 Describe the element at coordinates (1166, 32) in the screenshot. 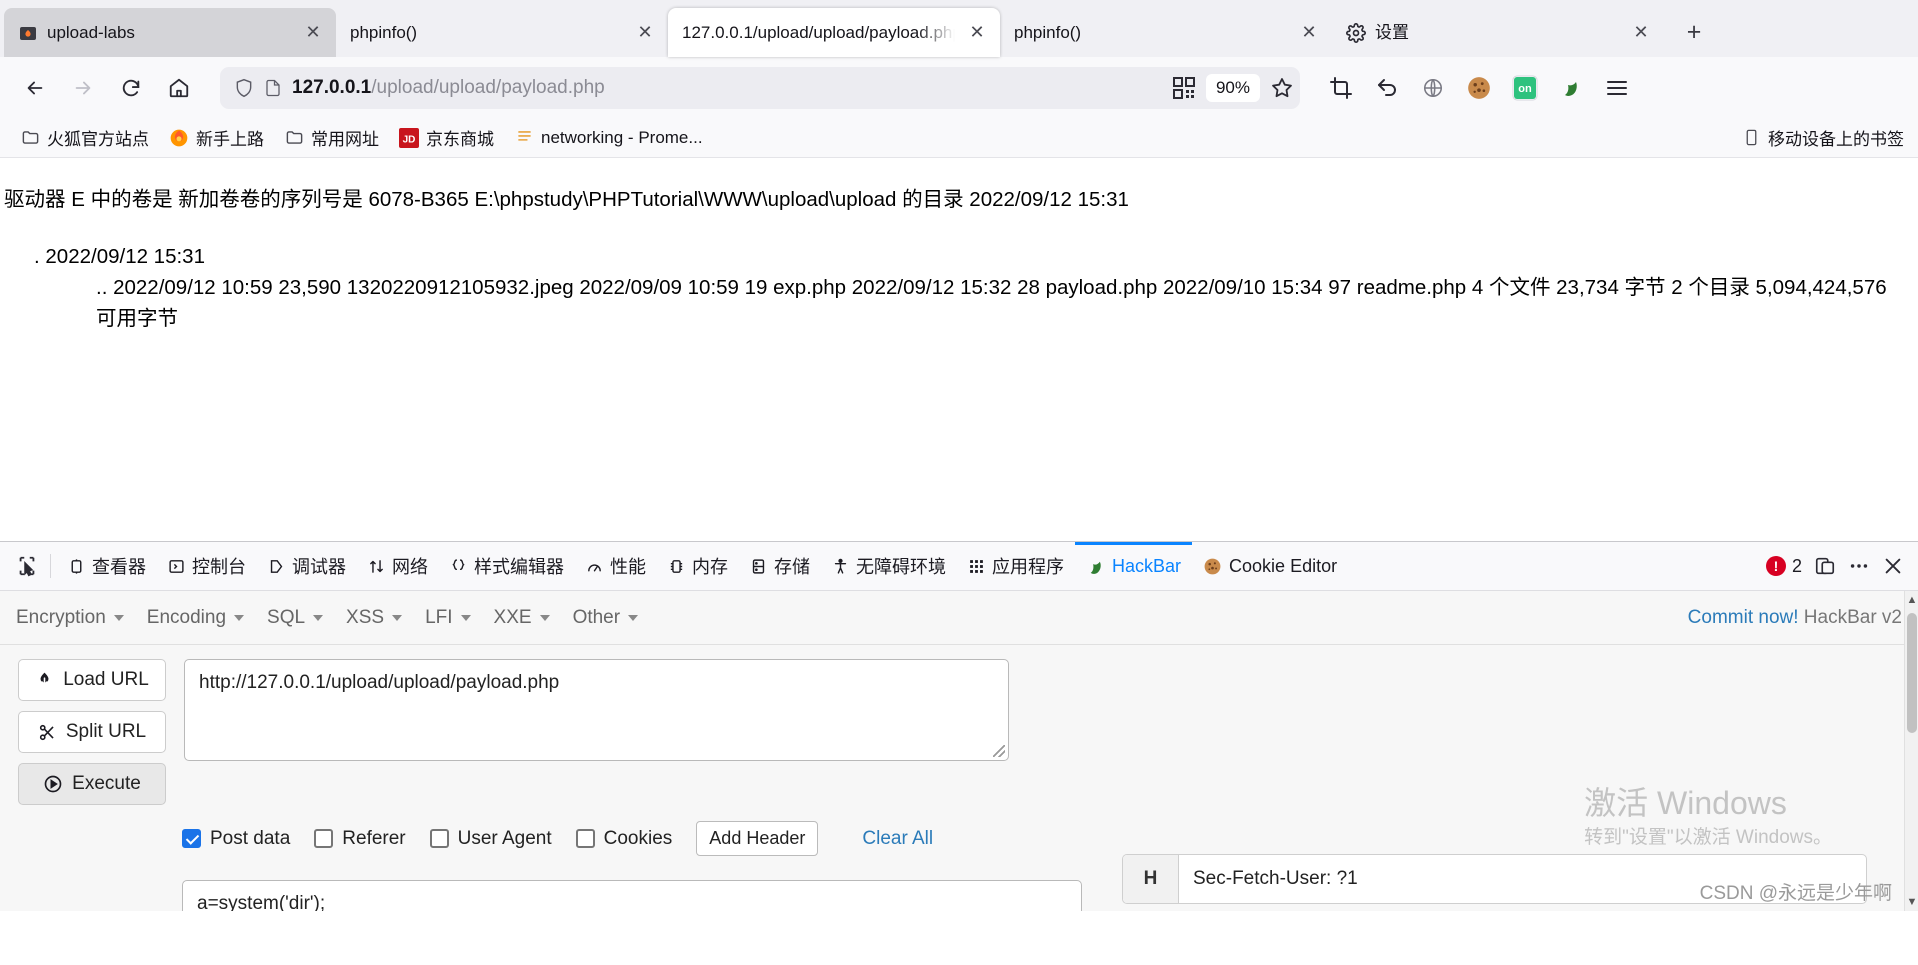

I see `browser-tab-phpinfo-2: phpinfo() ✕` at that location.